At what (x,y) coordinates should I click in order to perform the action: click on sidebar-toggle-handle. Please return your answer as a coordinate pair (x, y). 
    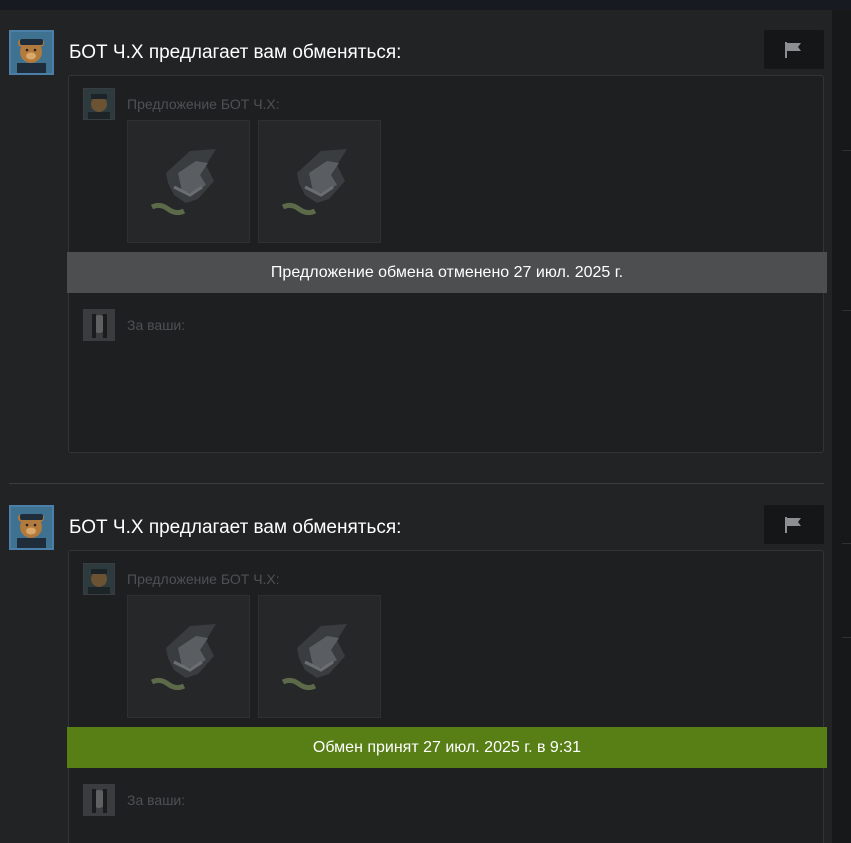
    Looking at the image, I should click on (841, 426).